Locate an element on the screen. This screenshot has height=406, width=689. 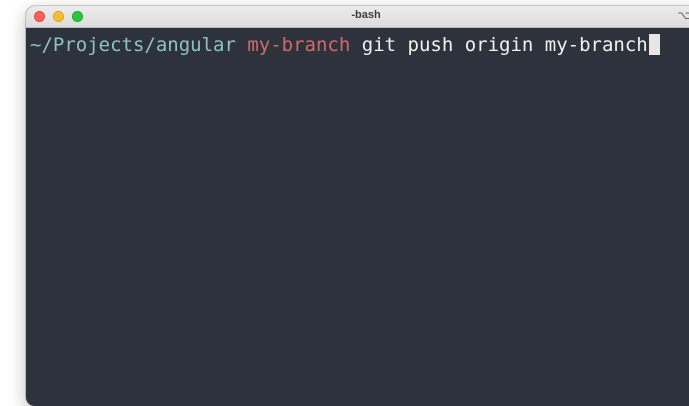
text-cursor is located at coordinates (654, 44).